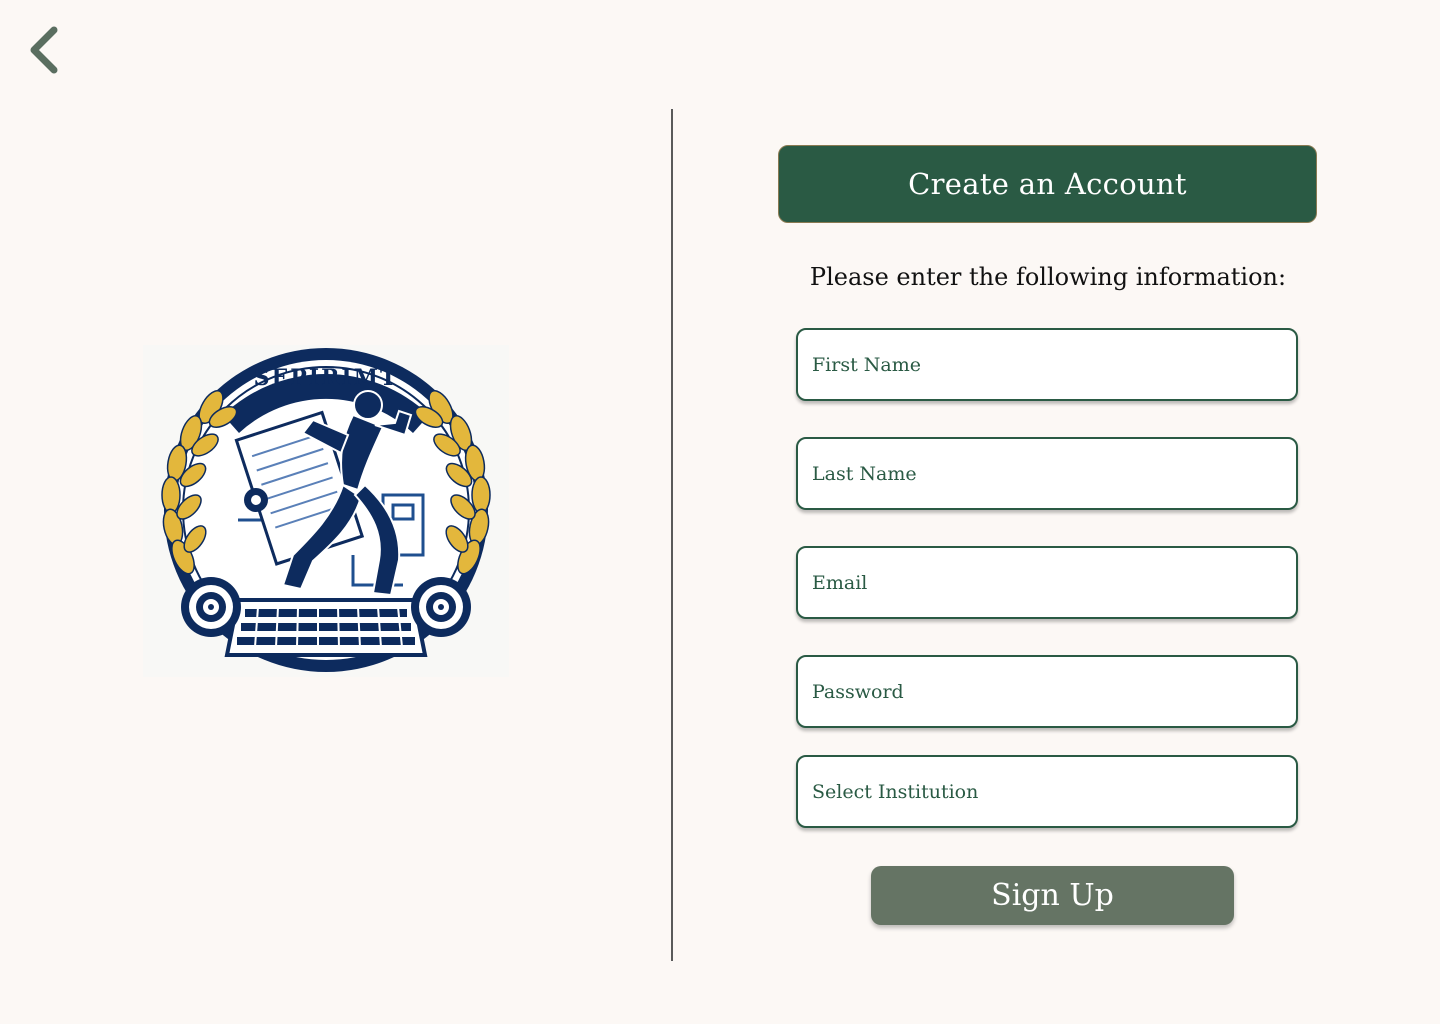  What do you see at coordinates (1047, 691) in the screenshot?
I see `password-field` at bounding box center [1047, 691].